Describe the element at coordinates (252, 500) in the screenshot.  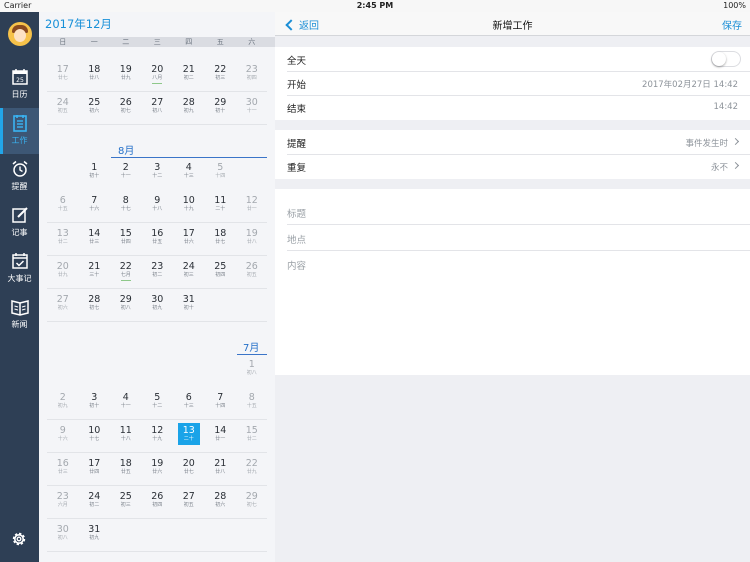
I see `calendar-day: 29 初七` at that location.